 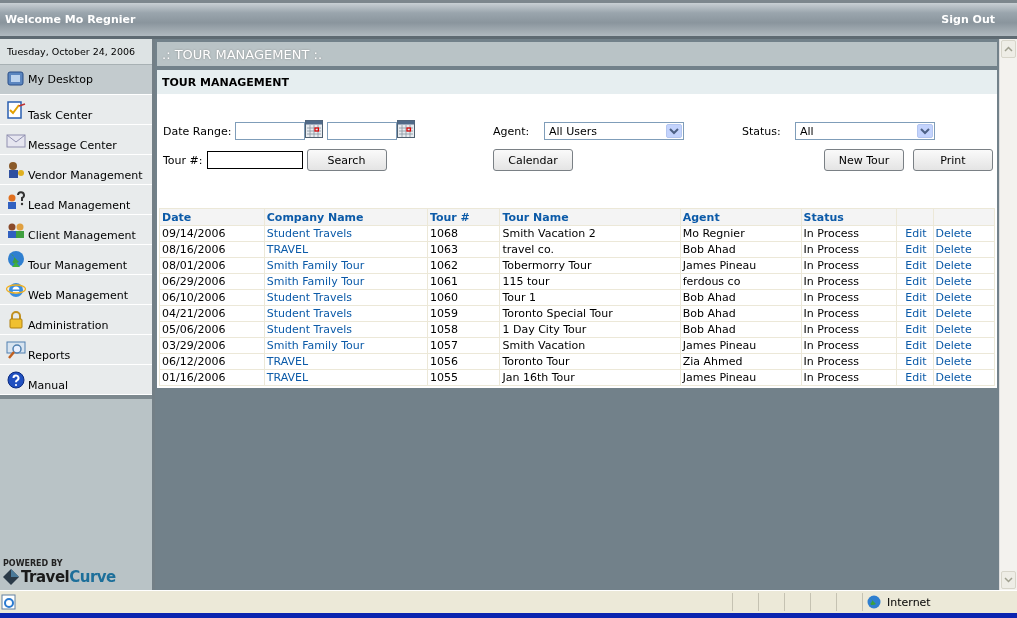 I want to click on logo-text: Curve, so click(x=92, y=577).